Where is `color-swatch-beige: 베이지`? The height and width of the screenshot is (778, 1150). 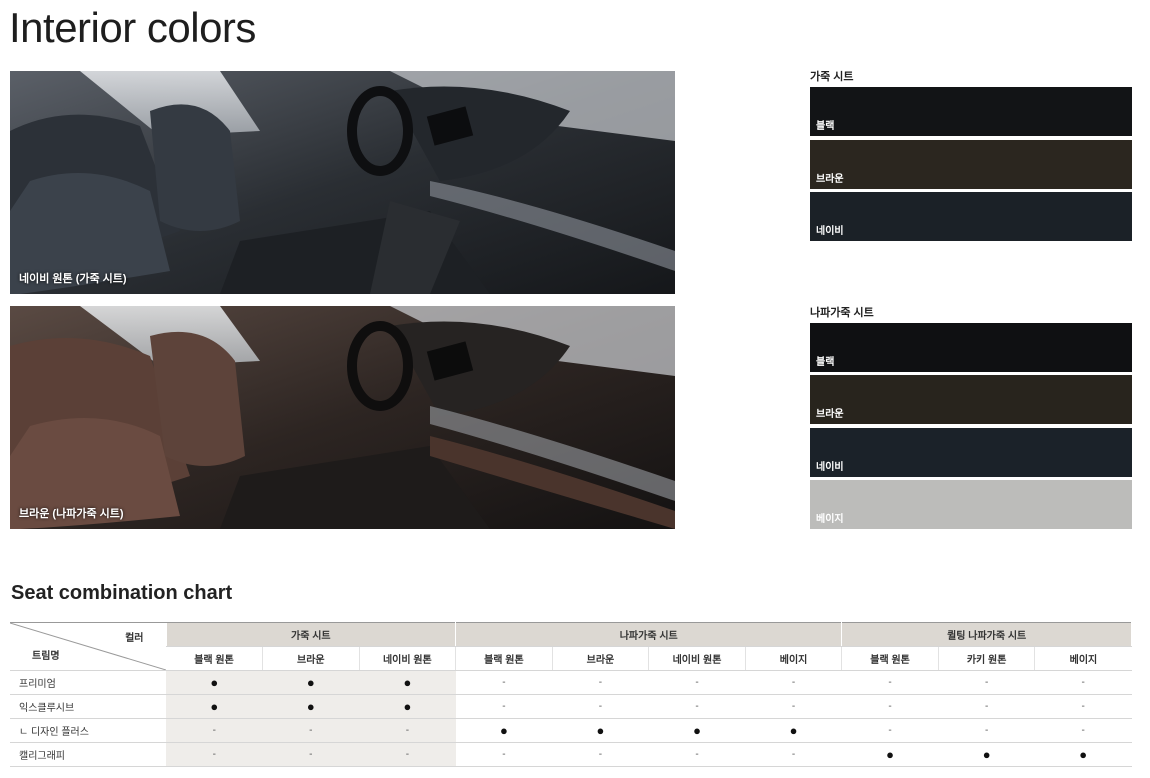
color-swatch-beige: 베이지 is located at coordinates (971, 504).